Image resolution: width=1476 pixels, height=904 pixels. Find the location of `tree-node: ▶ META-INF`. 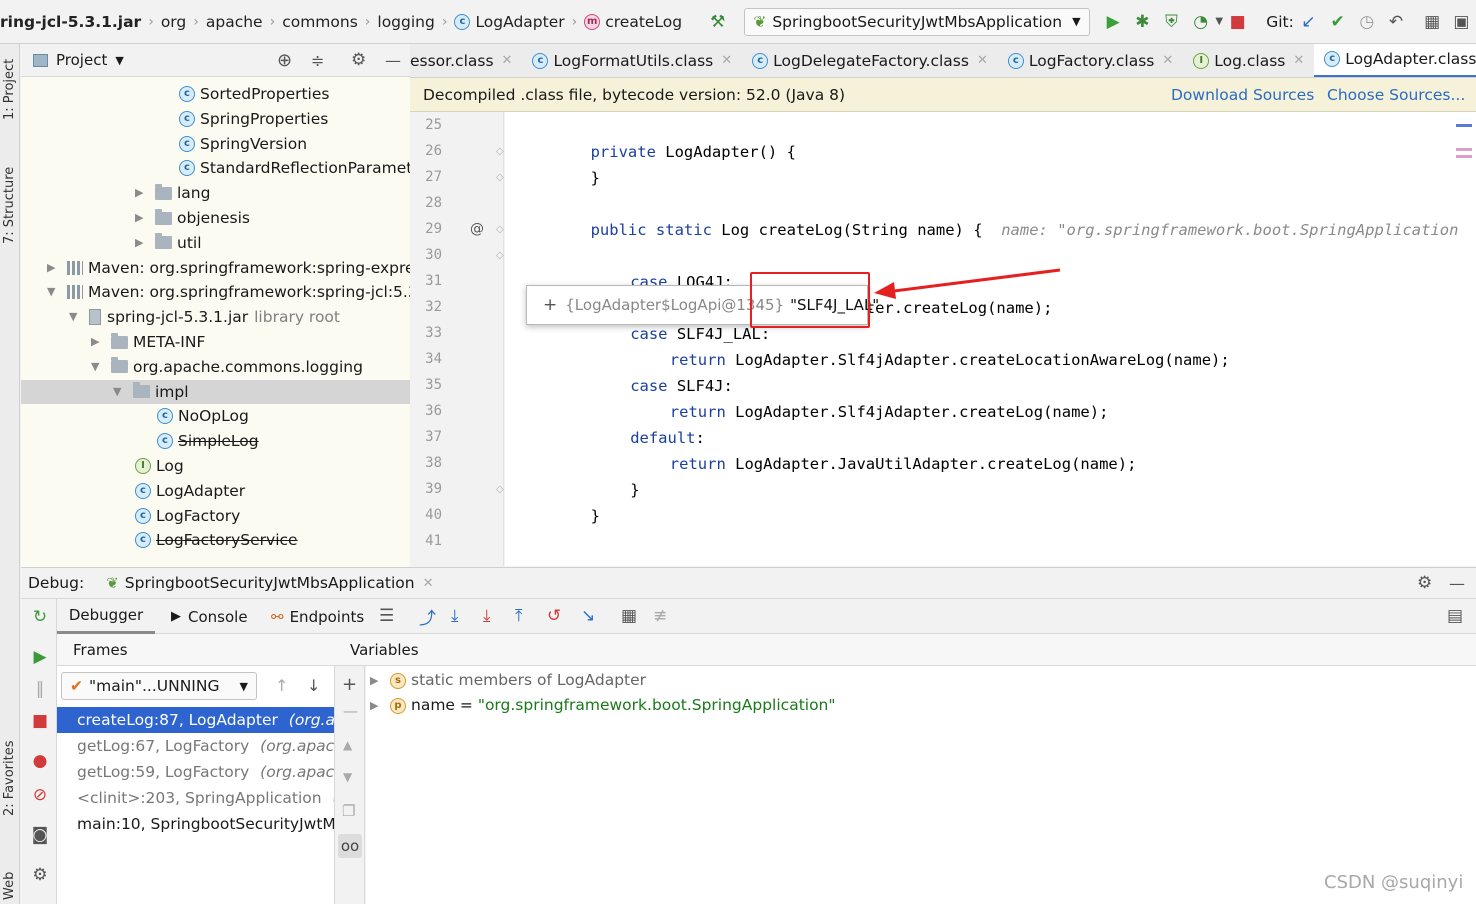

tree-node: ▶ META-INF is located at coordinates (148, 342).